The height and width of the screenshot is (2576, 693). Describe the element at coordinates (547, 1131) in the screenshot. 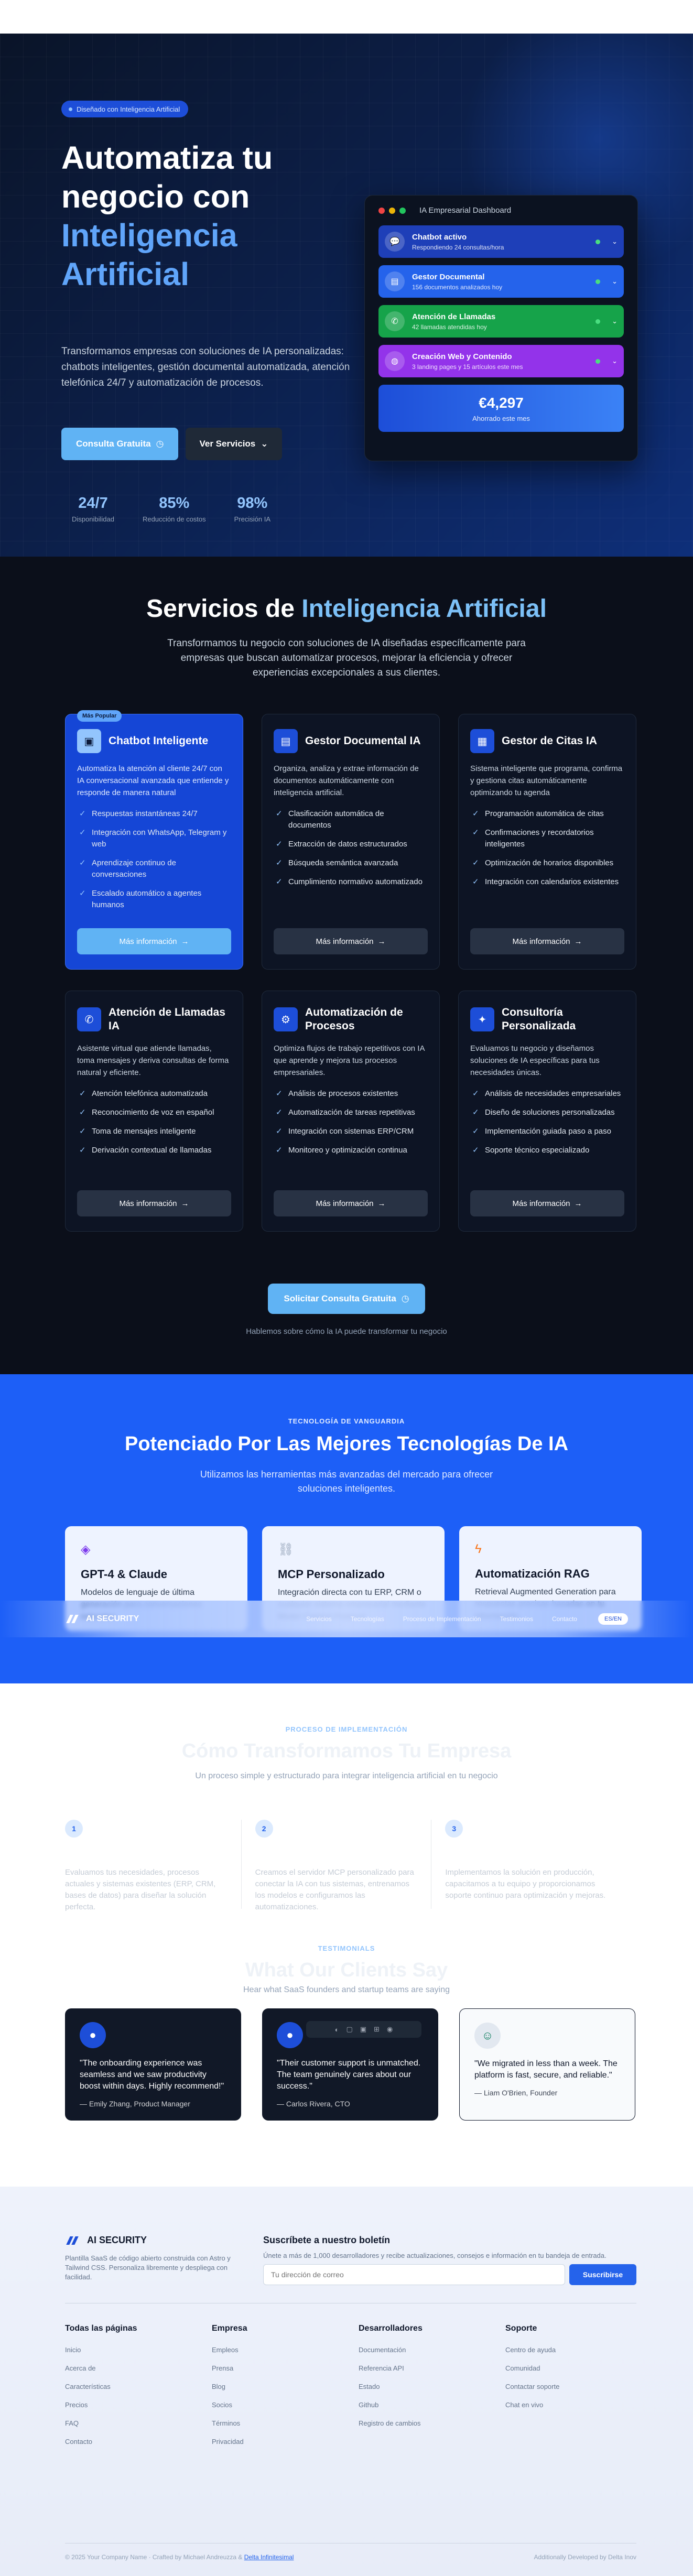

I see `feature-item: Implementación guiada paso a paso` at that location.